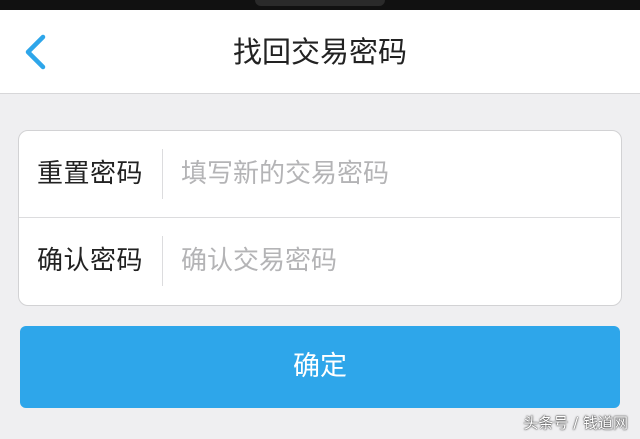 Image resolution: width=640 pixels, height=439 pixels. What do you see at coordinates (391, 261) in the screenshot?
I see `confirm-password-input` at bounding box center [391, 261].